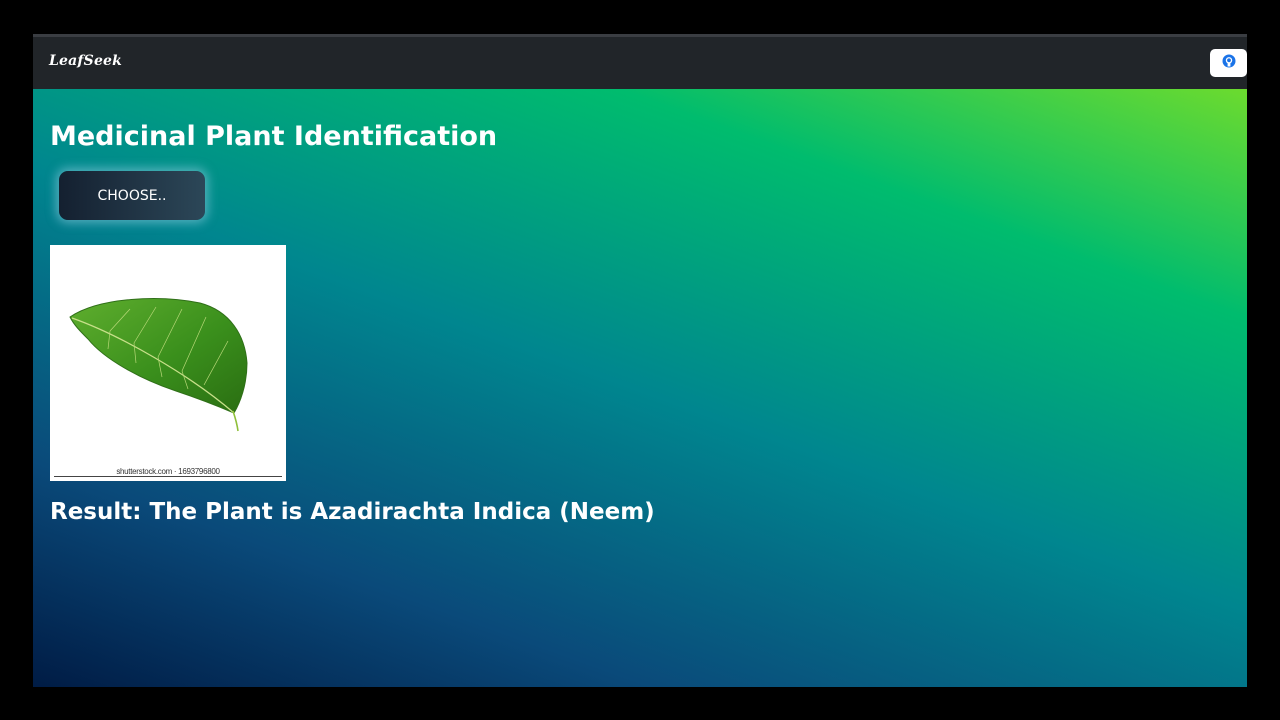 The width and height of the screenshot is (1280, 720). What do you see at coordinates (168, 471) in the screenshot?
I see `image-watermark: shutterstock.com · 1693796800` at bounding box center [168, 471].